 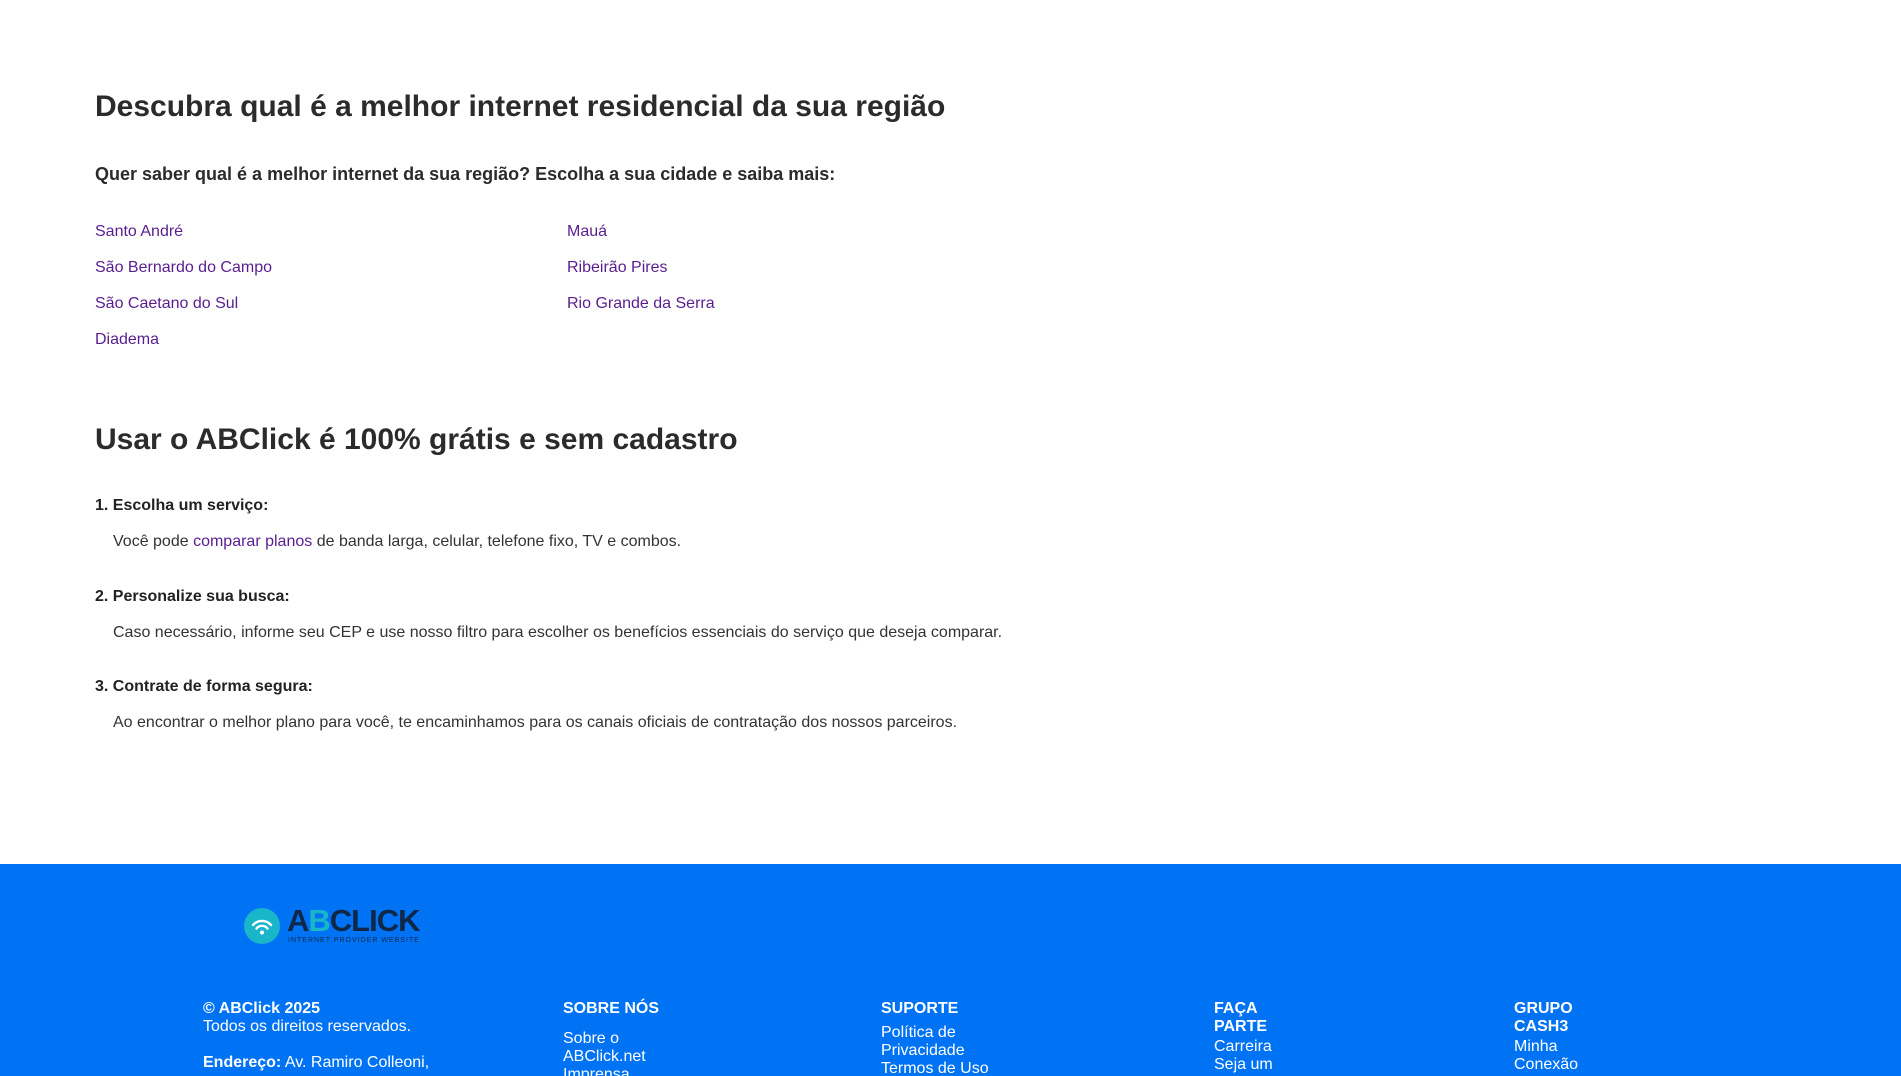 What do you see at coordinates (127, 339) in the screenshot?
I see `city-link-diadema: Diadema` at bounding box center [127, 339].